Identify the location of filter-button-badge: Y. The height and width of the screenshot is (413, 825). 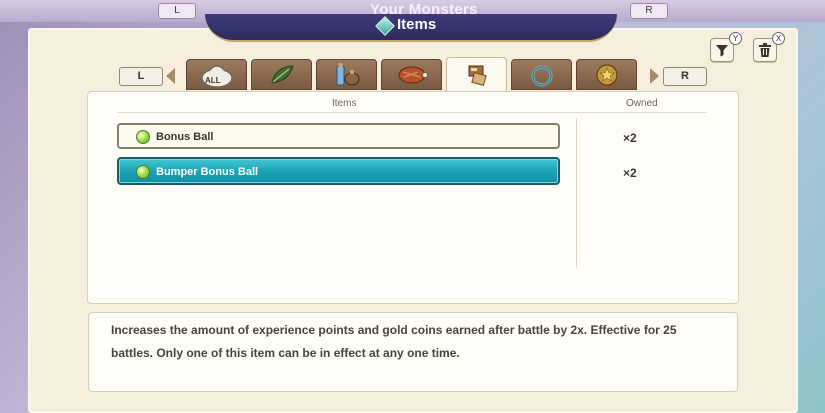
(735, 38).